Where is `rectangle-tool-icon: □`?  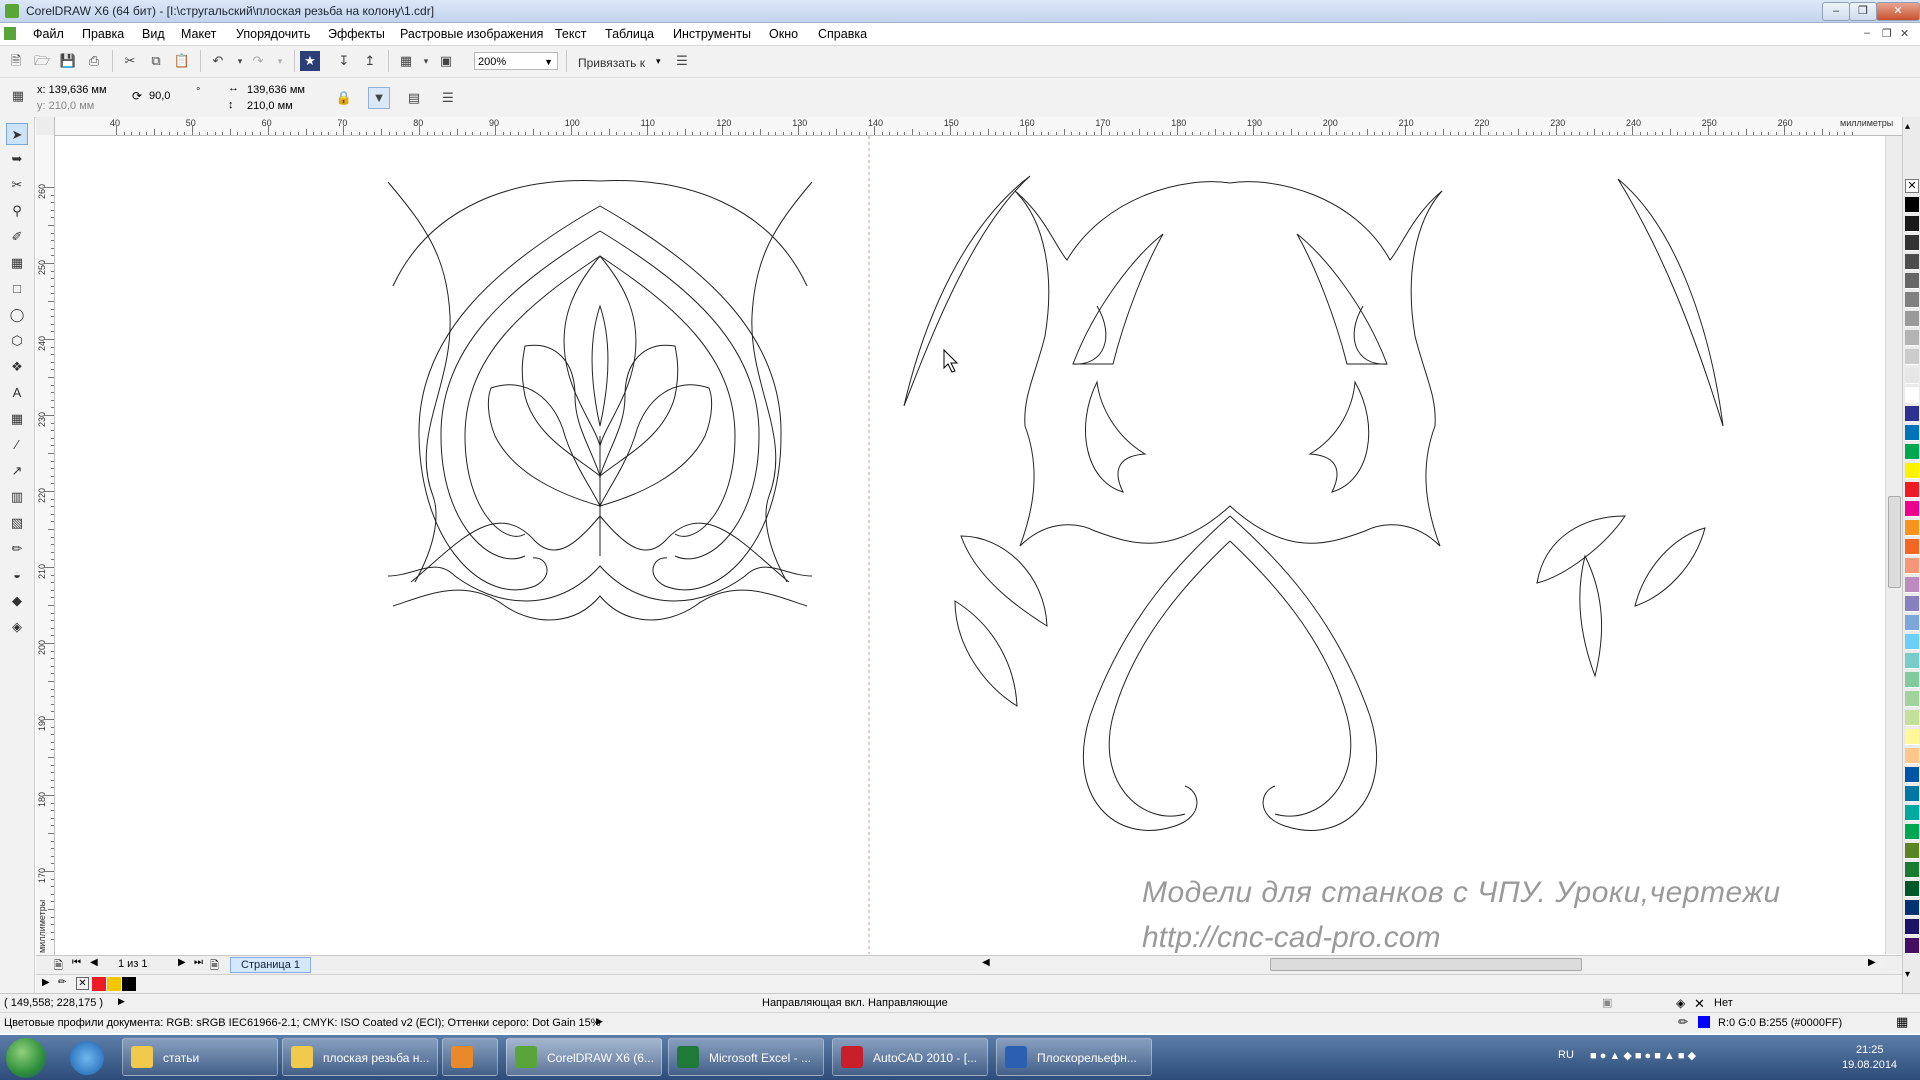
rectangle-tool-icon: □ is located at coordinates (17, 289).